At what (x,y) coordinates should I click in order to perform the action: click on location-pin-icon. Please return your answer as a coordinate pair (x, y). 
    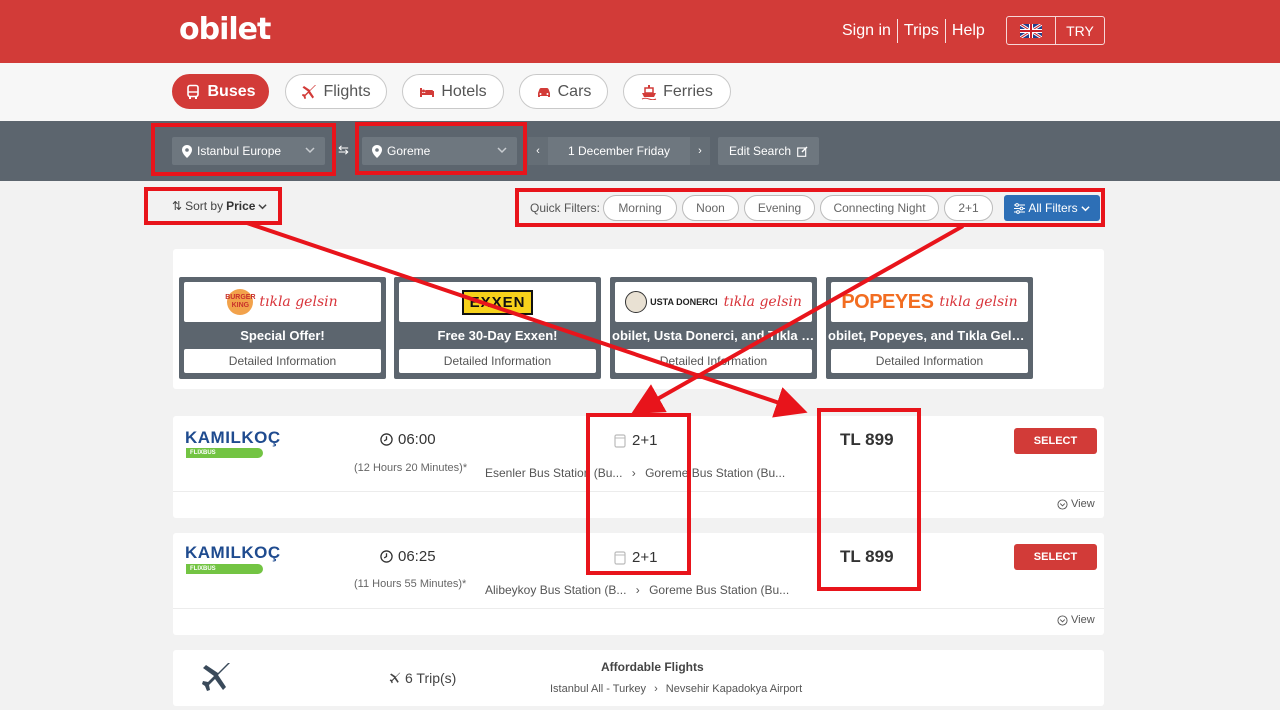
    Looking at the image, I should click on (187, 151).